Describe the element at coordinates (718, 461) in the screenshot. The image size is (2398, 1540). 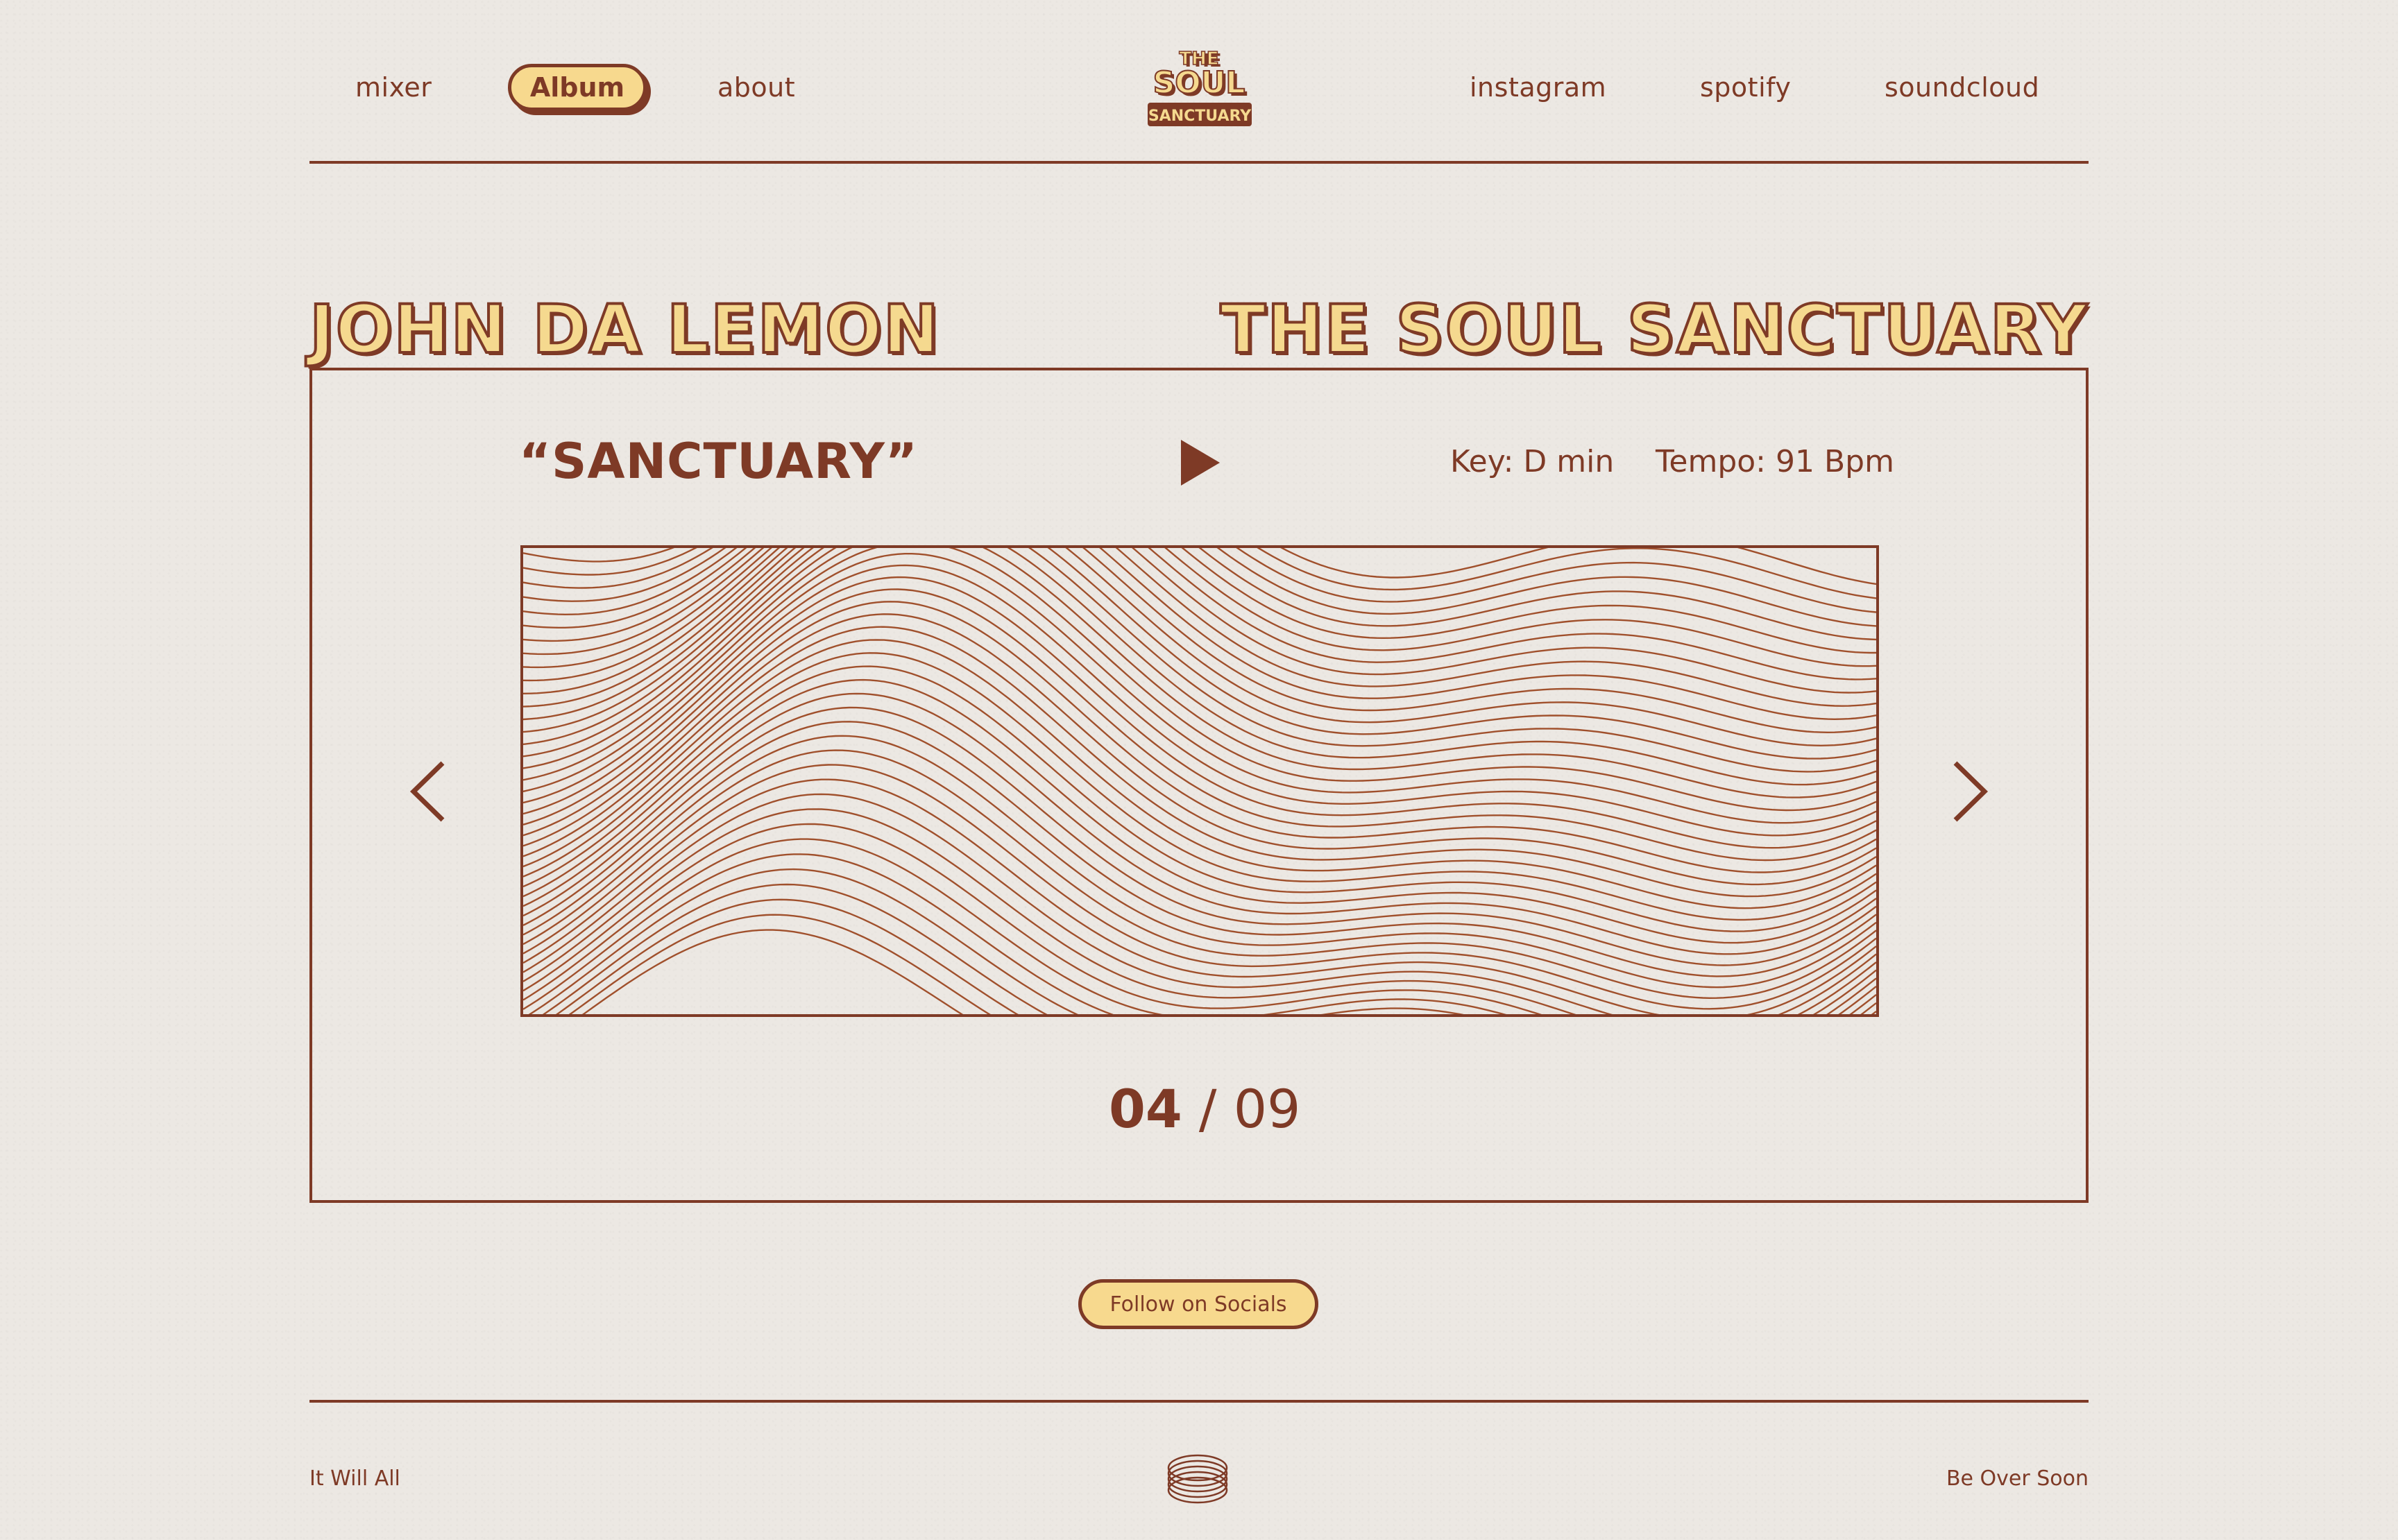
I see `track-title: “SANCTUARY”` at that location.